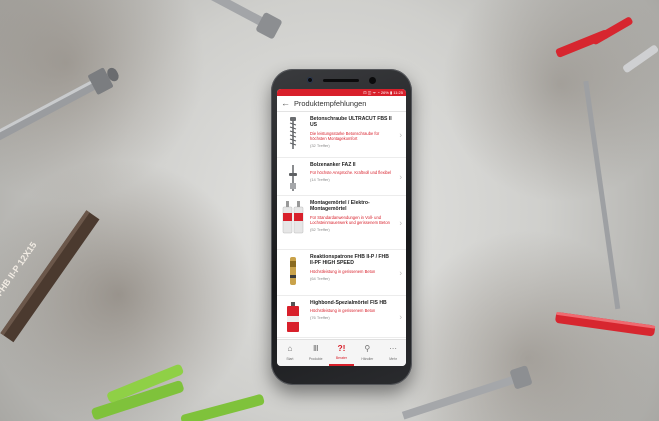  I want to click on app-bar: ← Produktempfehlungen, so click(341, 104).